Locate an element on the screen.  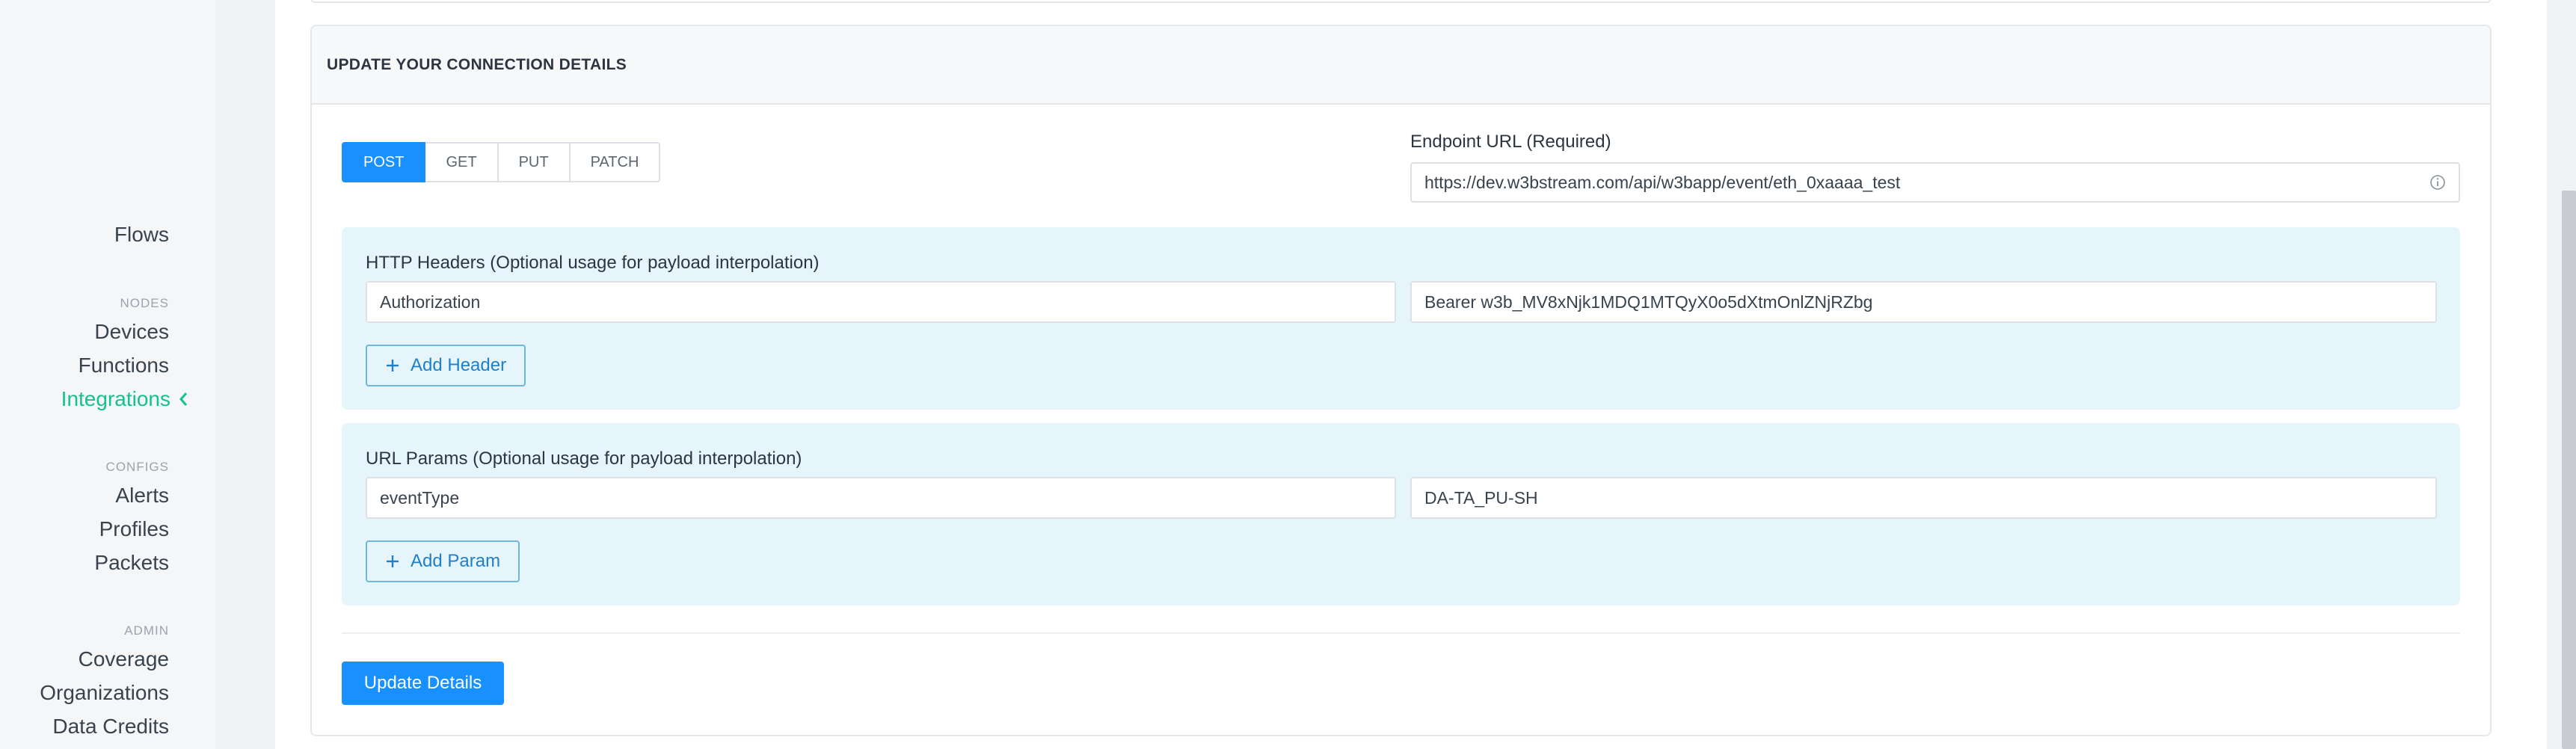
sidebar-item-alerts: Alerts is located at coordinates (142, 496).